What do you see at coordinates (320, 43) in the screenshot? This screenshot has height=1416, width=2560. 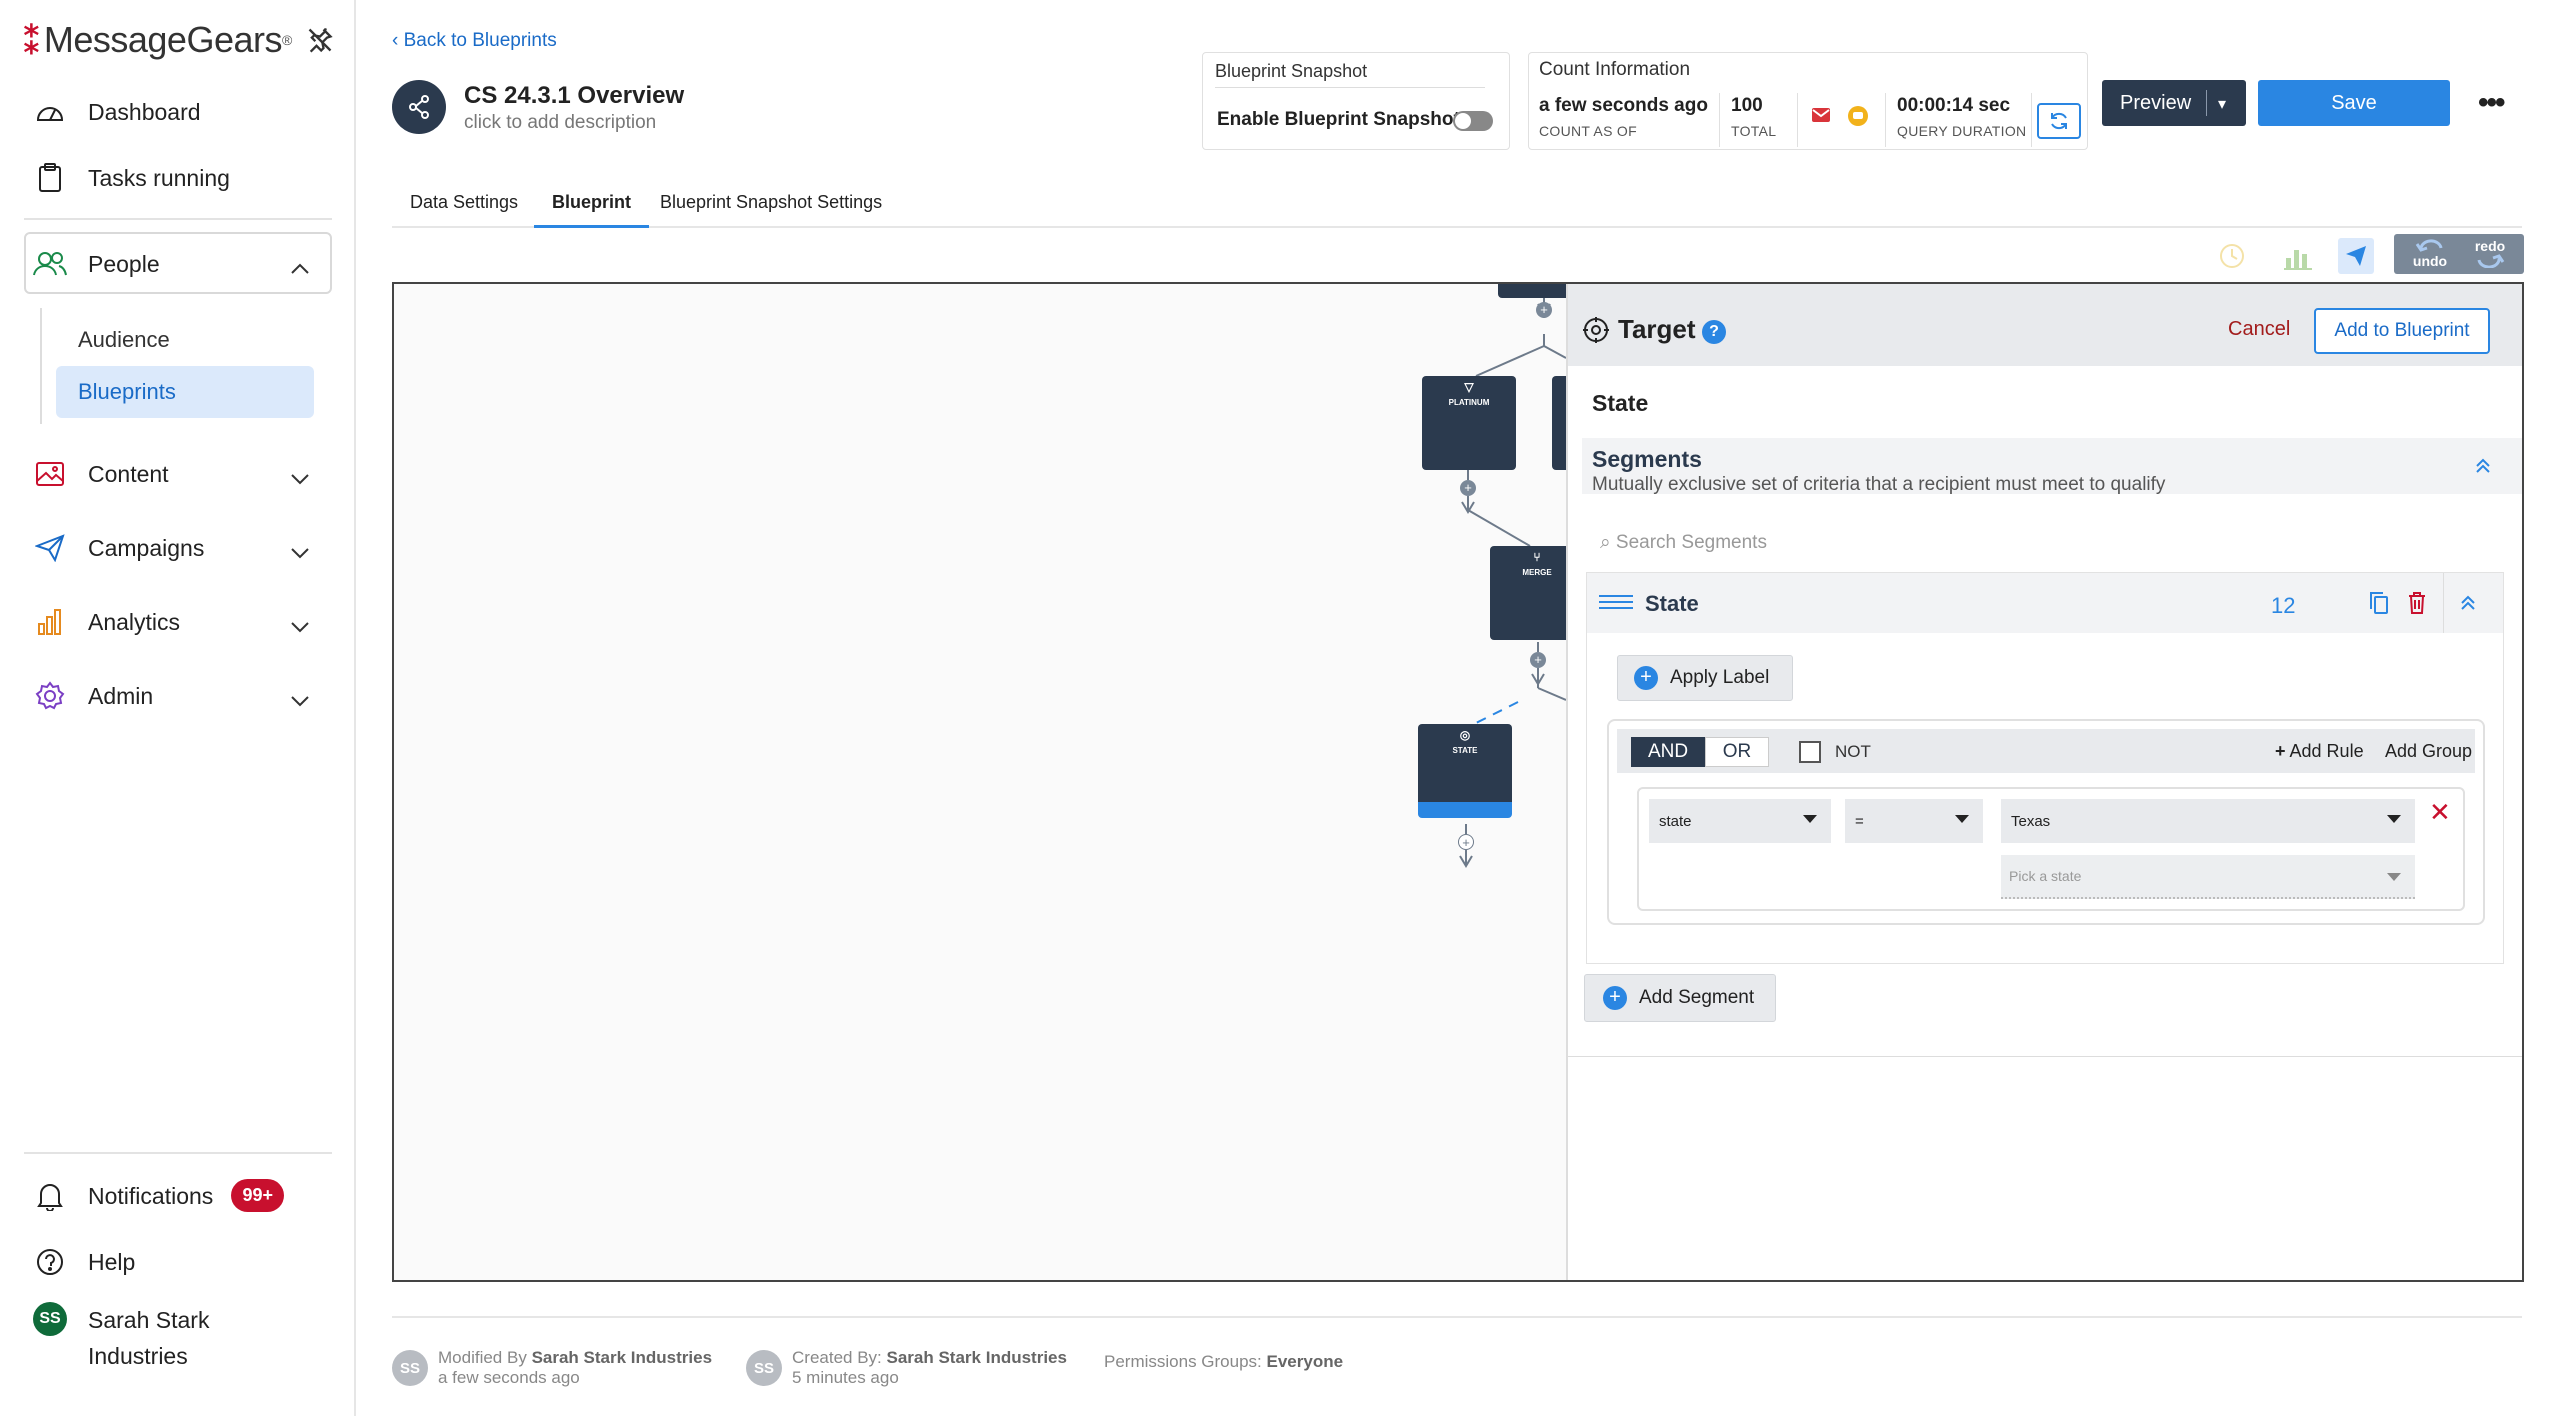 I see `unpin-icon` at bounding box center [320, 43].